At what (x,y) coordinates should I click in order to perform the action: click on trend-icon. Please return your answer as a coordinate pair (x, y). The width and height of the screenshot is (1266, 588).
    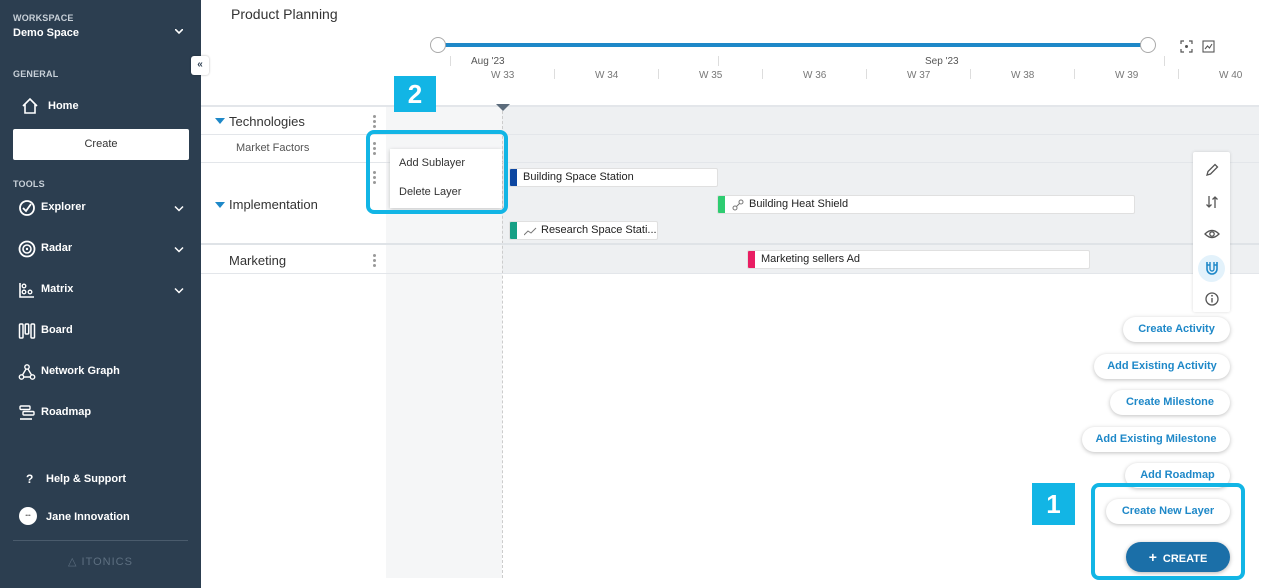
    Looking at the image, I should click on (530, 231).